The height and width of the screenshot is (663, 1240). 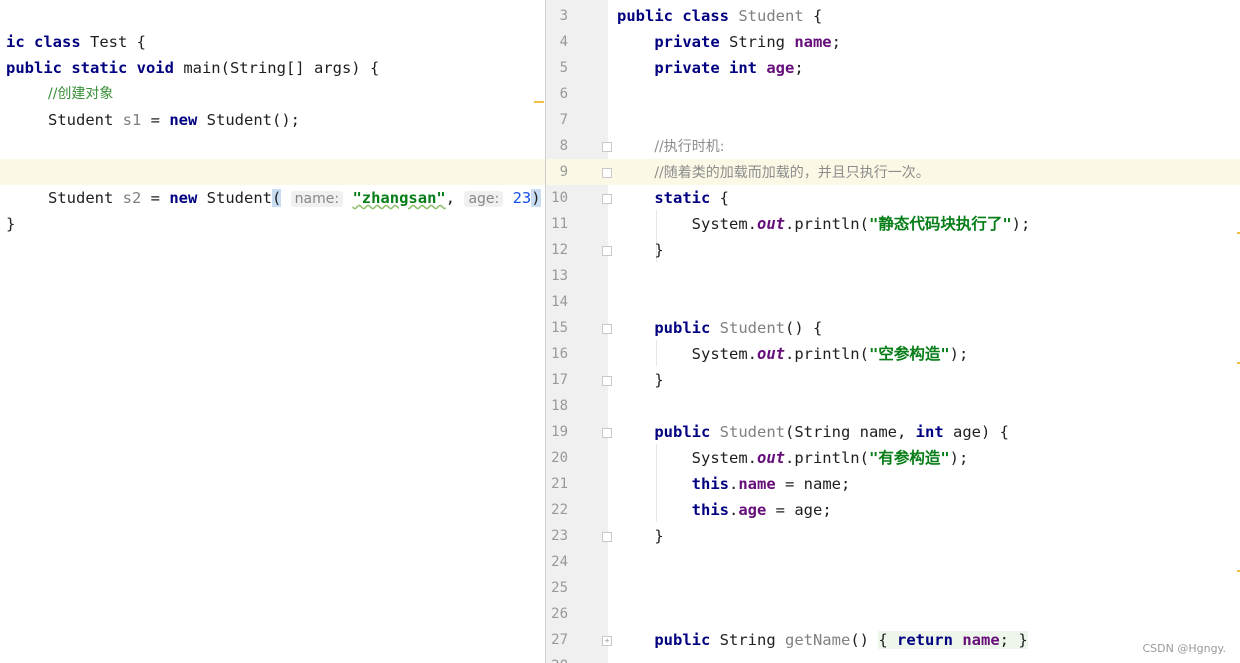 What do you see at coordinates (893, 94) in the screenshot?
I see `code-line: 6` at bounding box center [893, 94].